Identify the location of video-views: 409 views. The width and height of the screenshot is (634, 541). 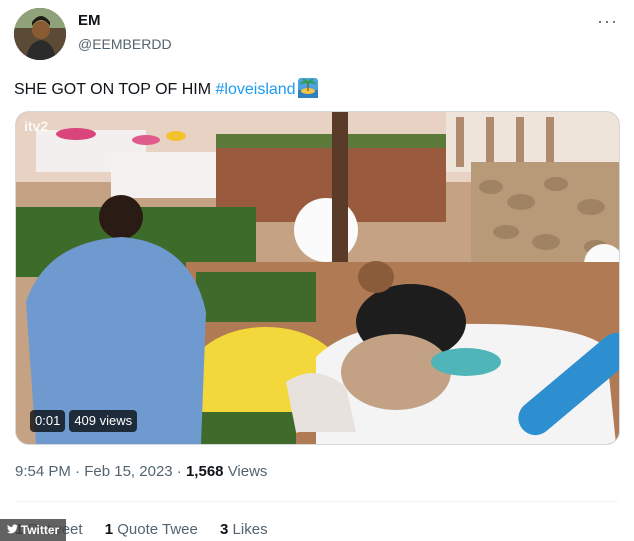
(103, 421).